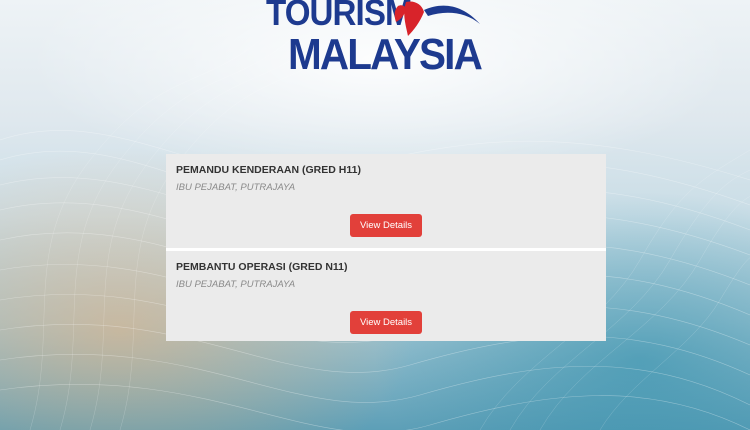  Describe the element at coordinates (262, 267) in the screenshot. I see `job-title: PEMBANTU OPERASI (GRED N11)` at that location.